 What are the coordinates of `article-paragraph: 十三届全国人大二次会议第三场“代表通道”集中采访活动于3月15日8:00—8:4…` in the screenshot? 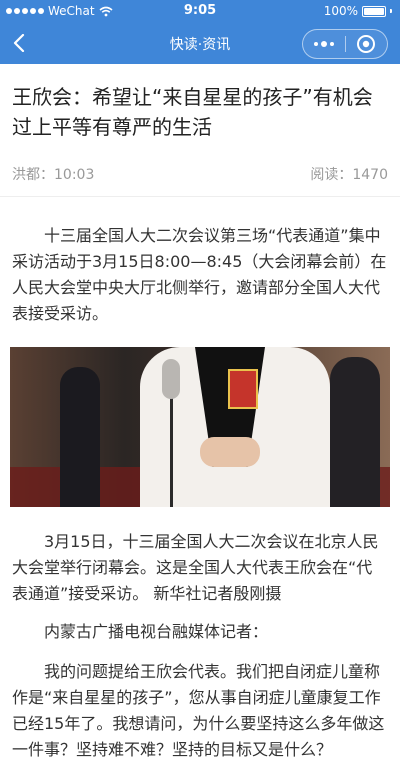 It's located at (199, 274).